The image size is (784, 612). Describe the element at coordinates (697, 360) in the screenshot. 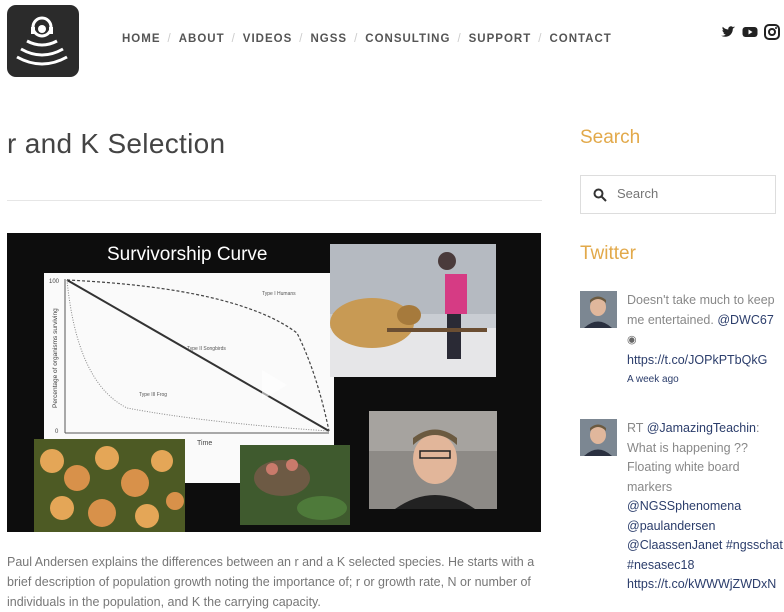

I see `tweet-link: https://t.co/JOPkPTbQkG` at that location.